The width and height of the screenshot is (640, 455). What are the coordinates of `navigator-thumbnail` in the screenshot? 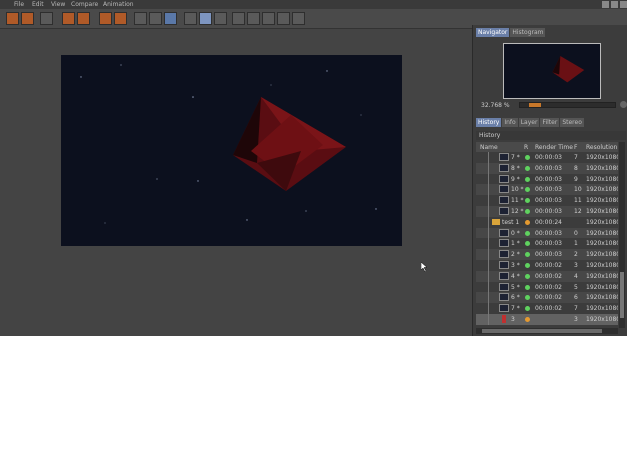 It's located at (568, 69).